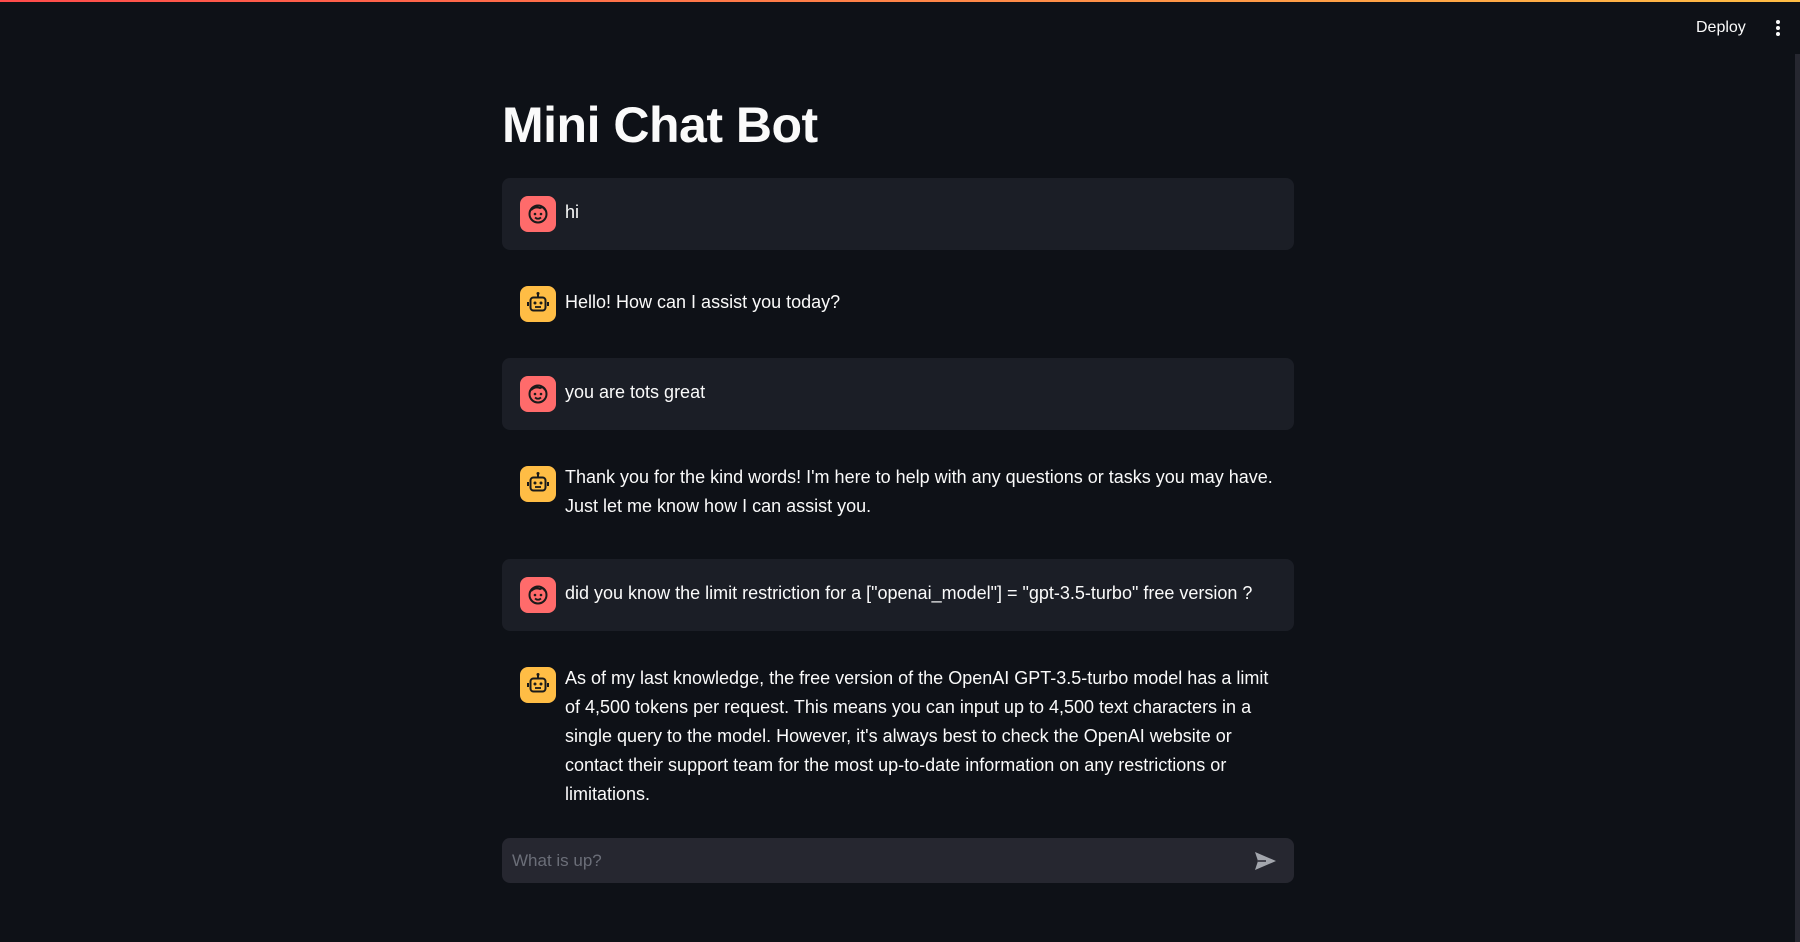 The width and height of the screenshot is (1800, 942). I want to click on scrollbar, so click(1797, 498).